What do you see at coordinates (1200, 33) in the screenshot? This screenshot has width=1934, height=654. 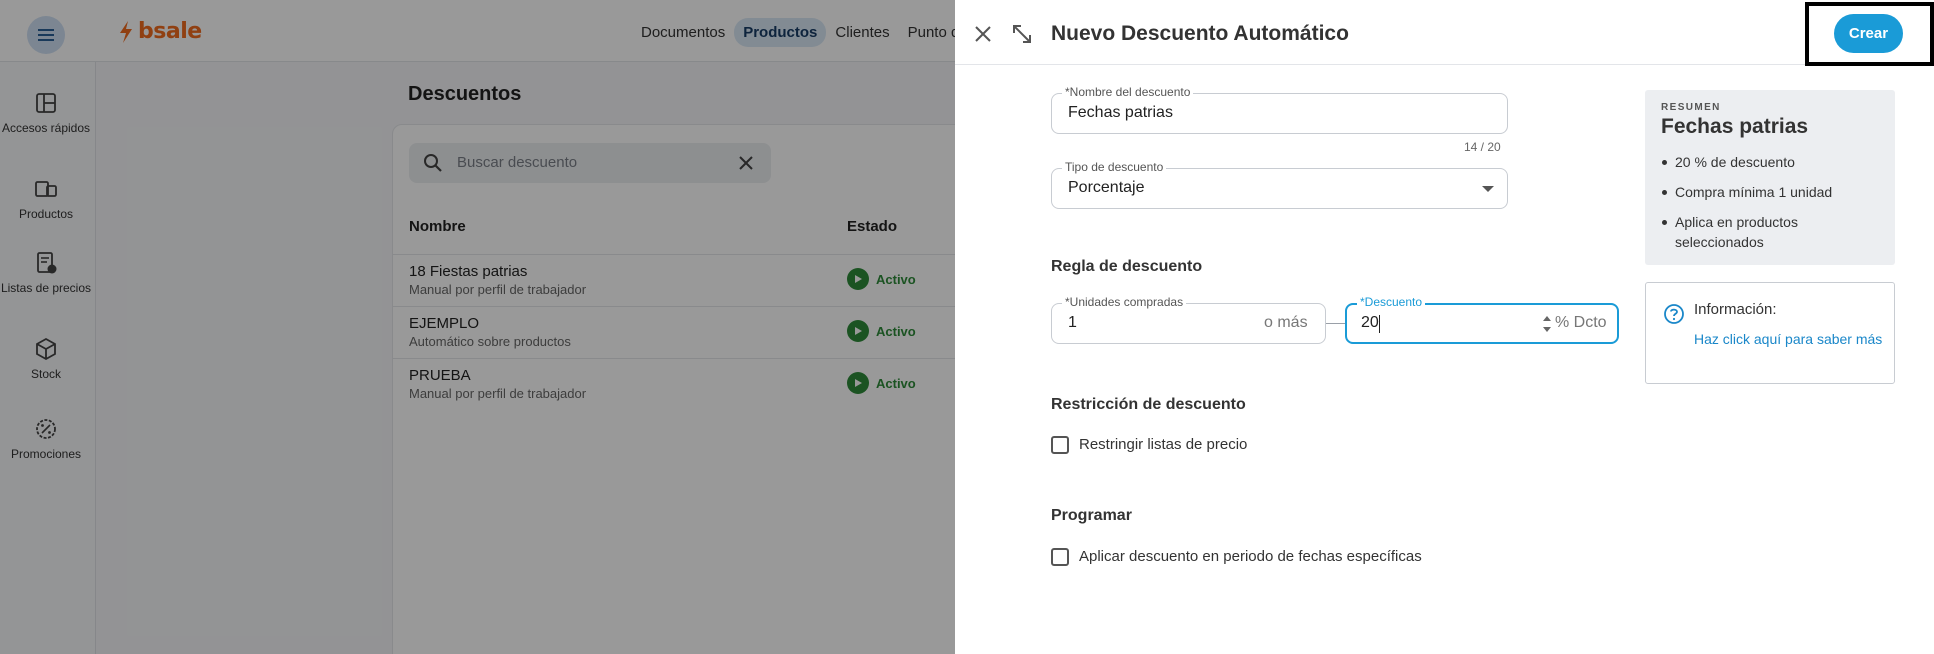 I see `drawer-title: Nuevo Descuento Automático` at bounding box center [1200, 33].